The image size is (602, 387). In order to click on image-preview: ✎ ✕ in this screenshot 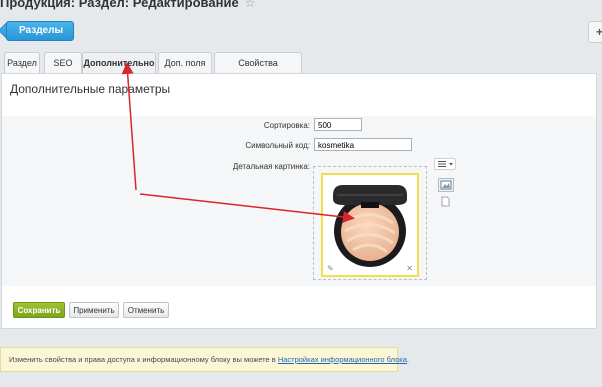, I will do `click(370, 225)`.